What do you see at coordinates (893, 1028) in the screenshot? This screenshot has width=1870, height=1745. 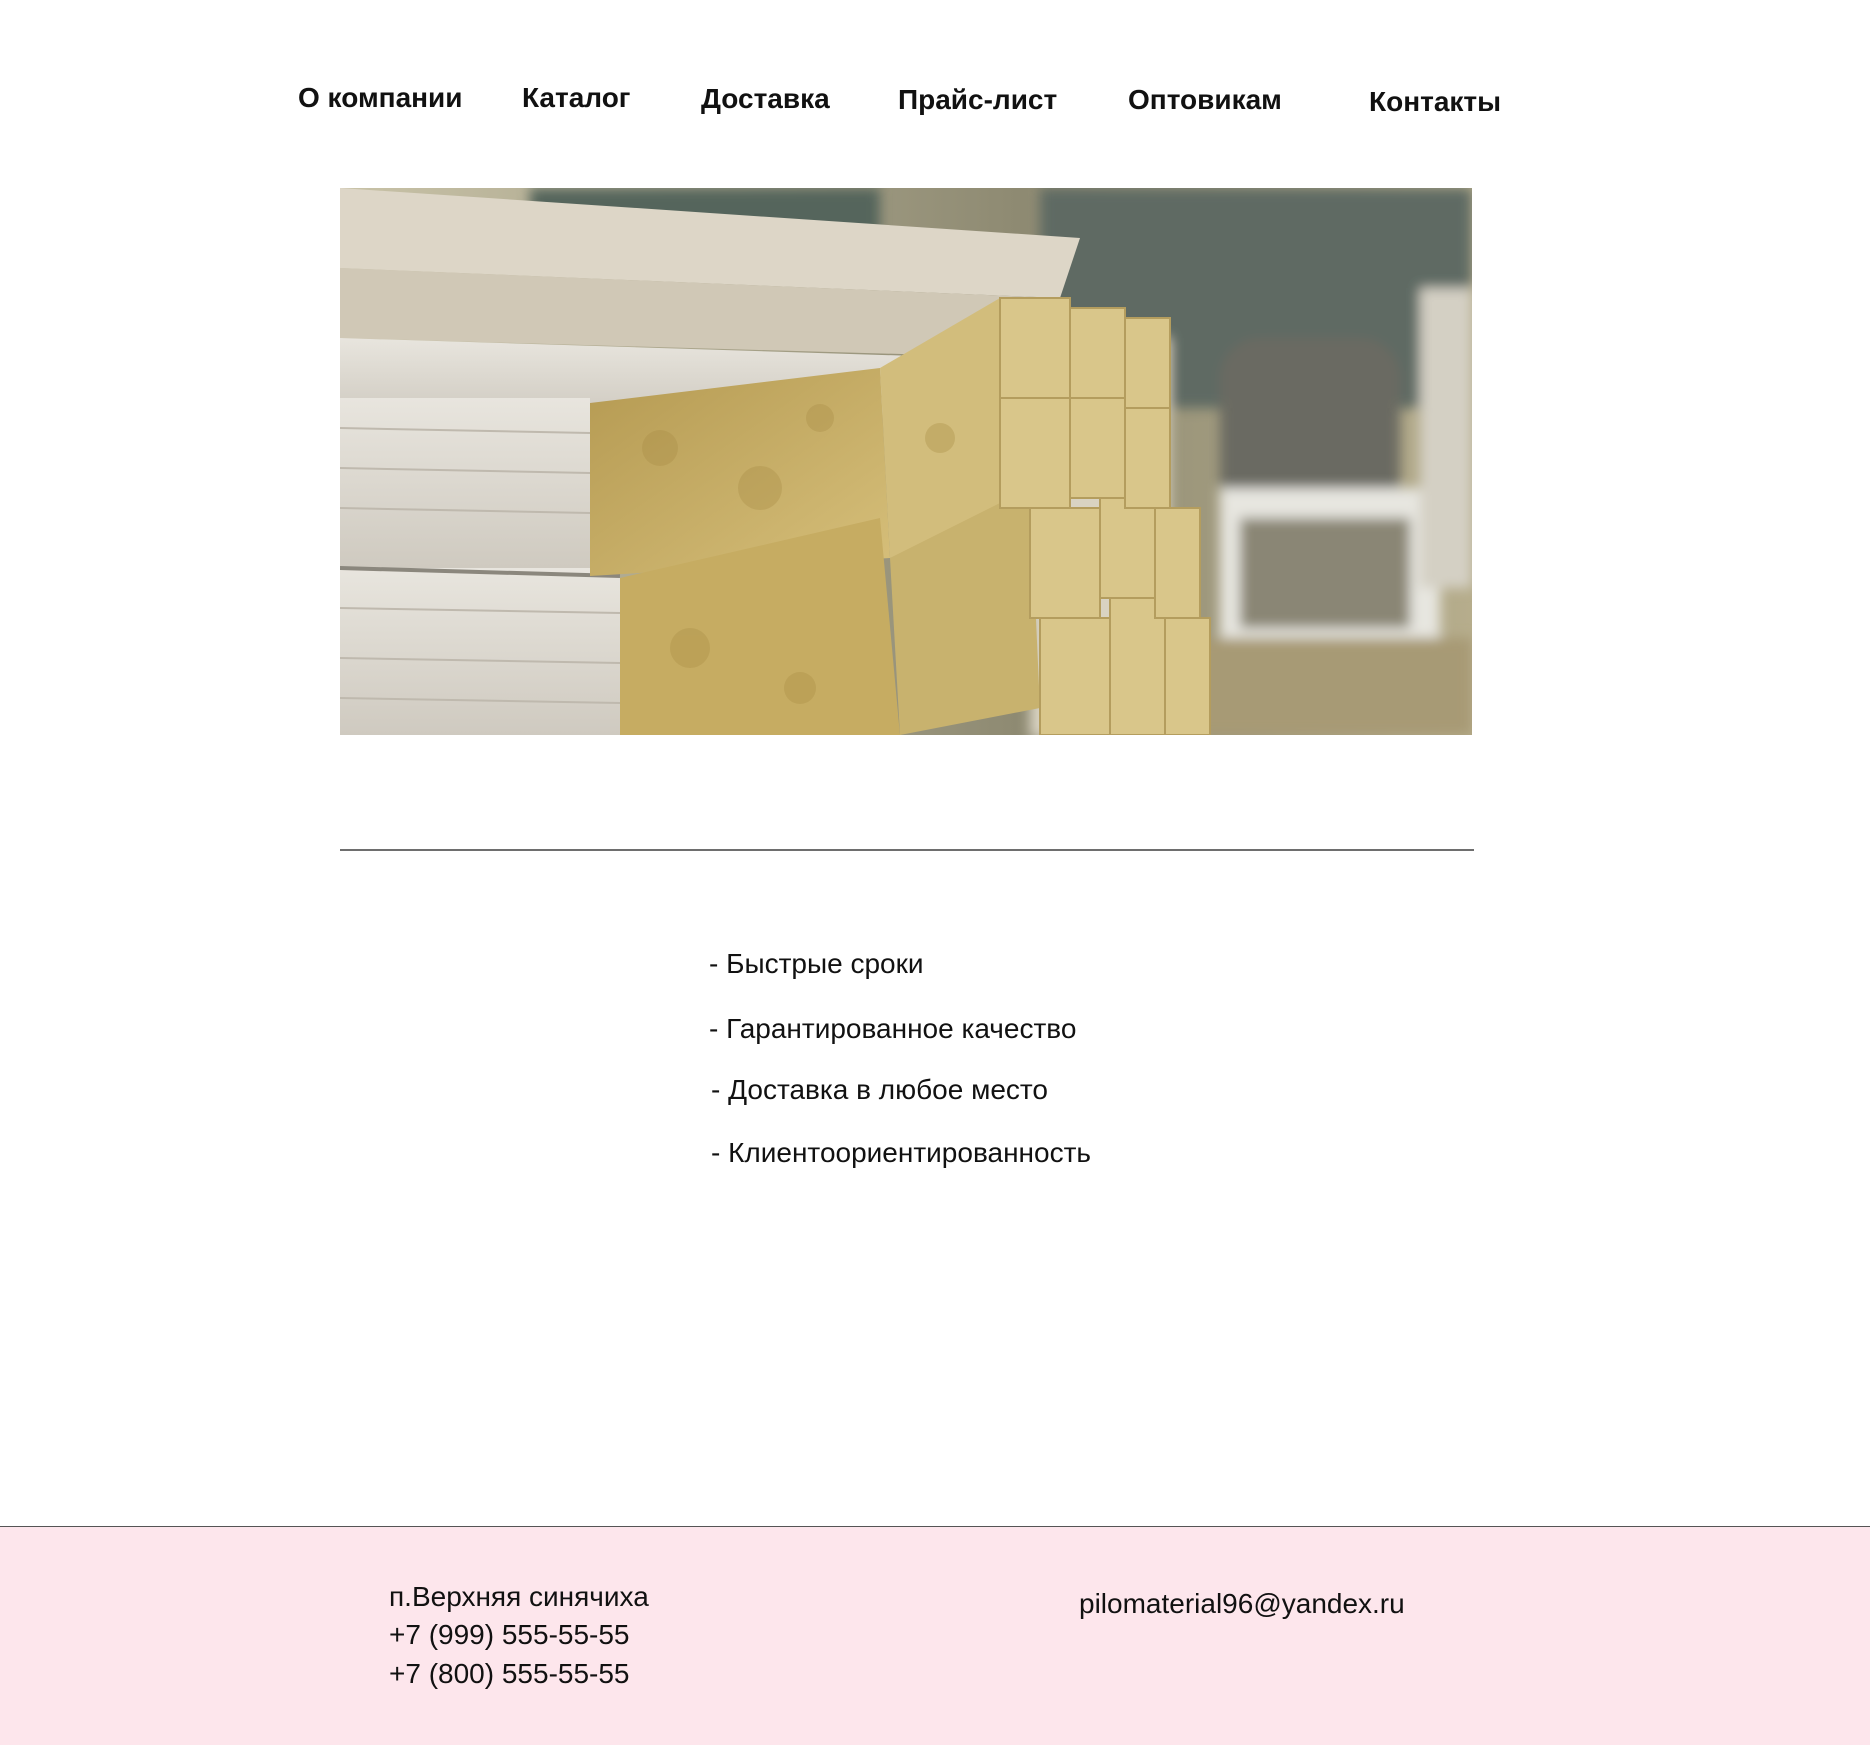 I see `feature-item: - Гарантированное качество` at bounding box center [893, 1028].